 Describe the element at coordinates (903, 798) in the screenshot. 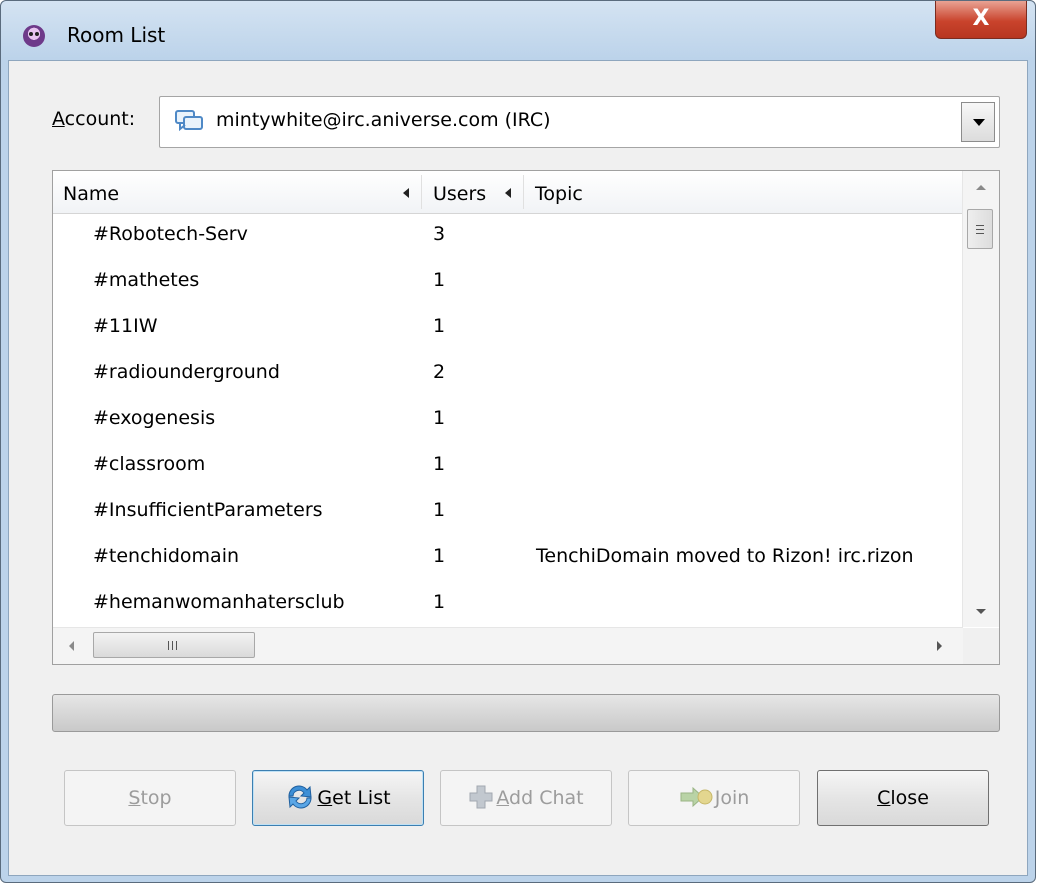

I see `close-button: Close` at that location.